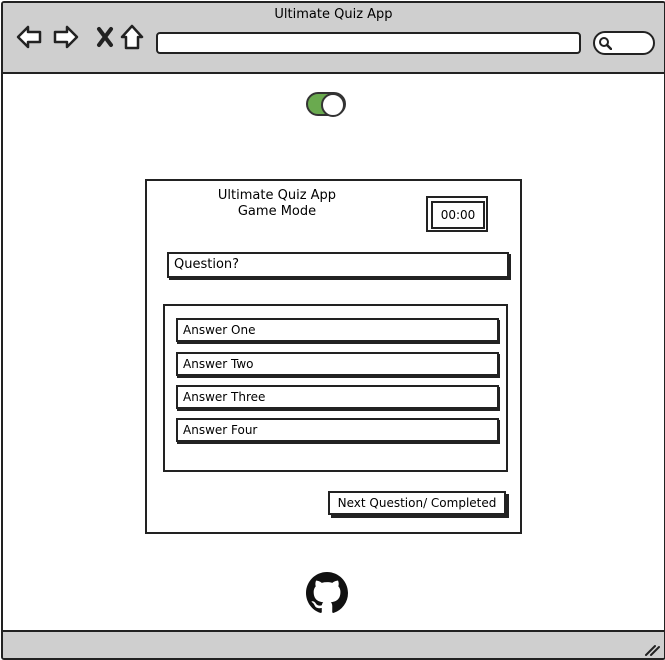 The width and height of the screenshot is (665, 660). I want to click on search-box, so click(624, 43).